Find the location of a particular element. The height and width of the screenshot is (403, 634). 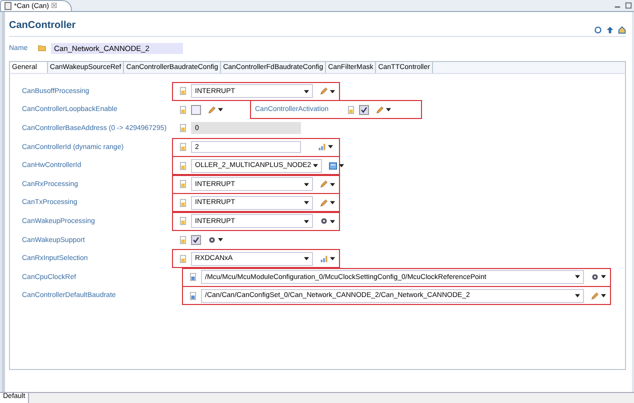

home-icon is located at coordinates (622, 30).